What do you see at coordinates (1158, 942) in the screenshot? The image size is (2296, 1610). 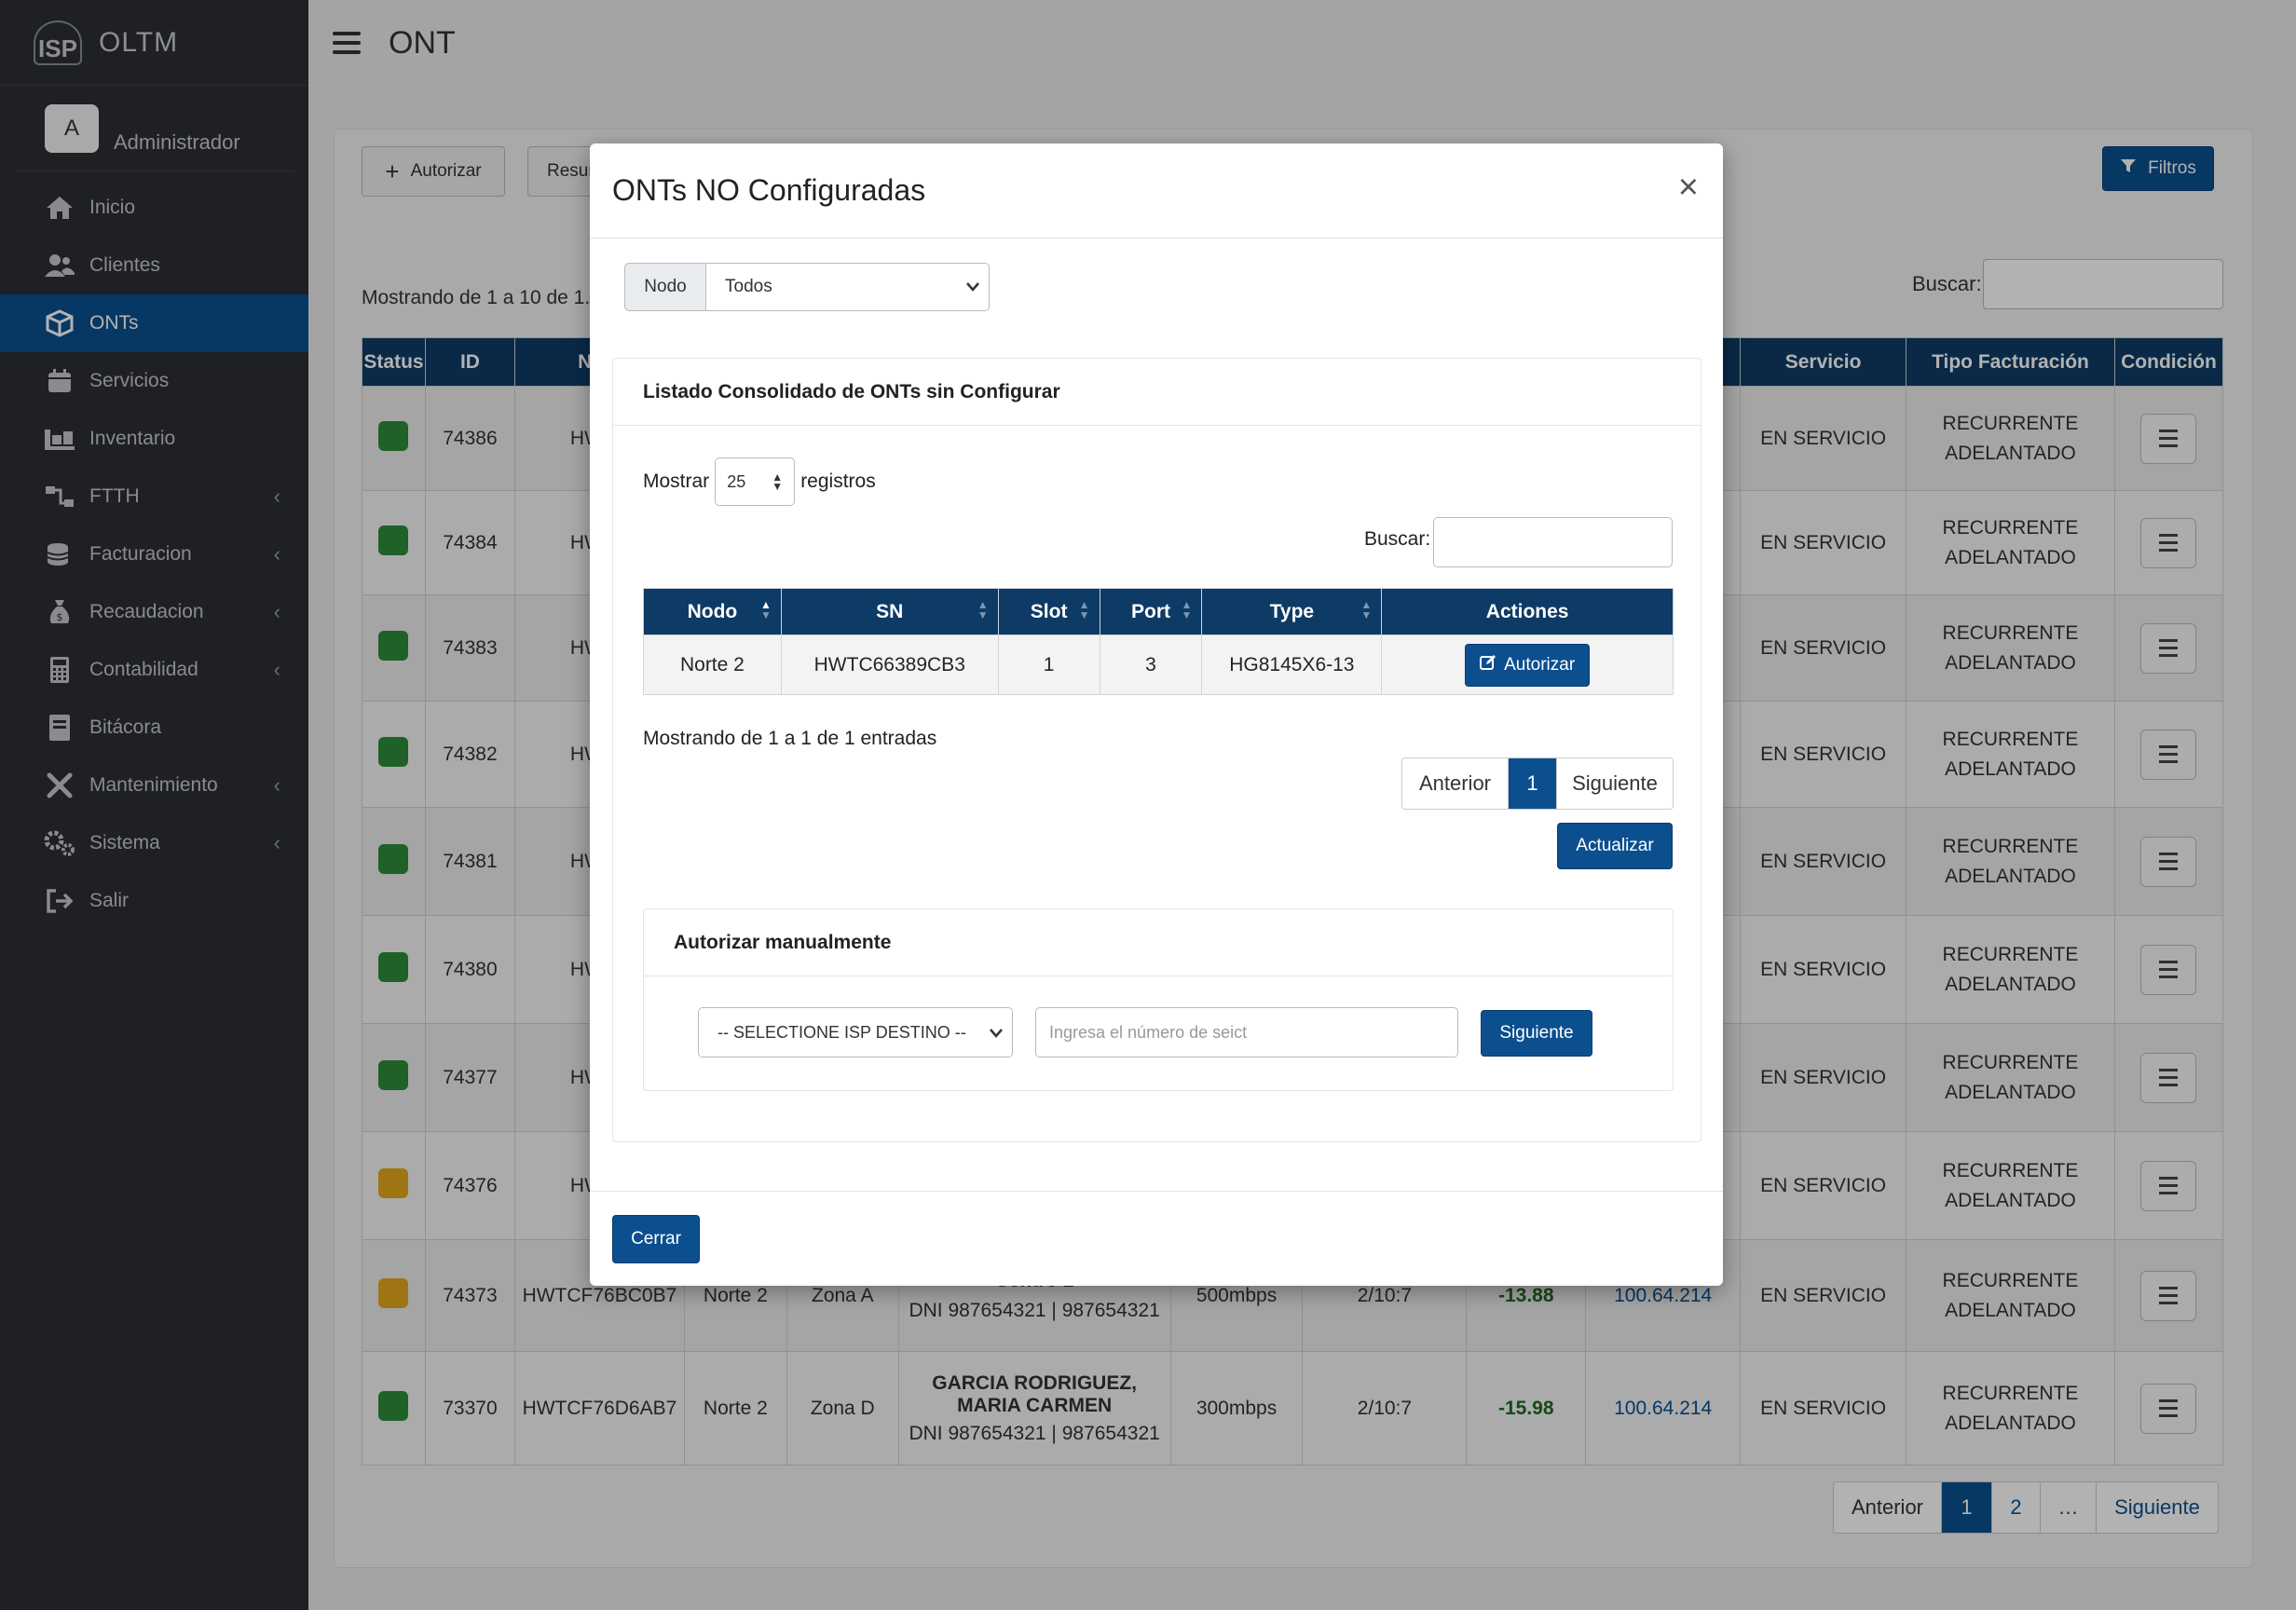 I see `manual-authorize-title: Autorizar manualmente` at bounding box center [1158, 942].